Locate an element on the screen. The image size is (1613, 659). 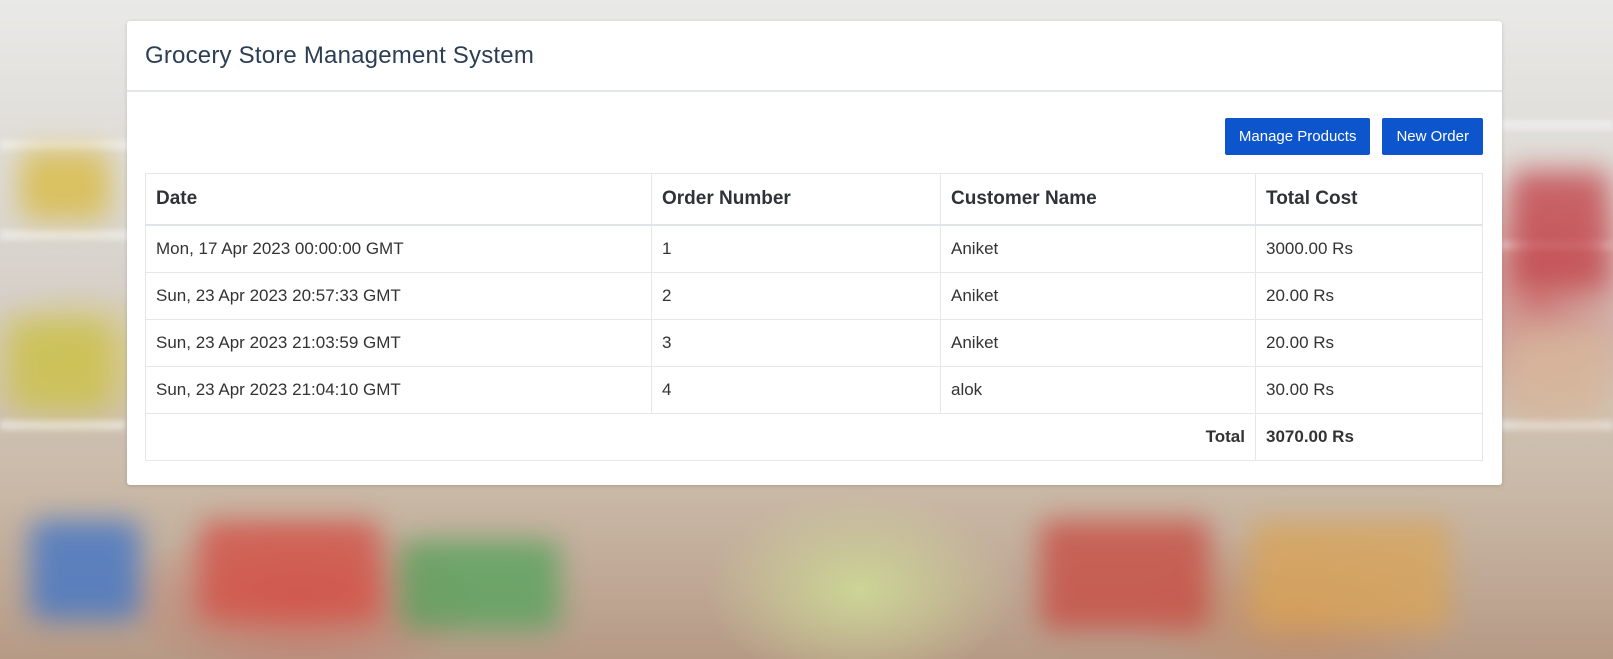
cell-date: Mon, 17 Apr 2023 00:00:00 GMT is located at coordinates (398, 248).